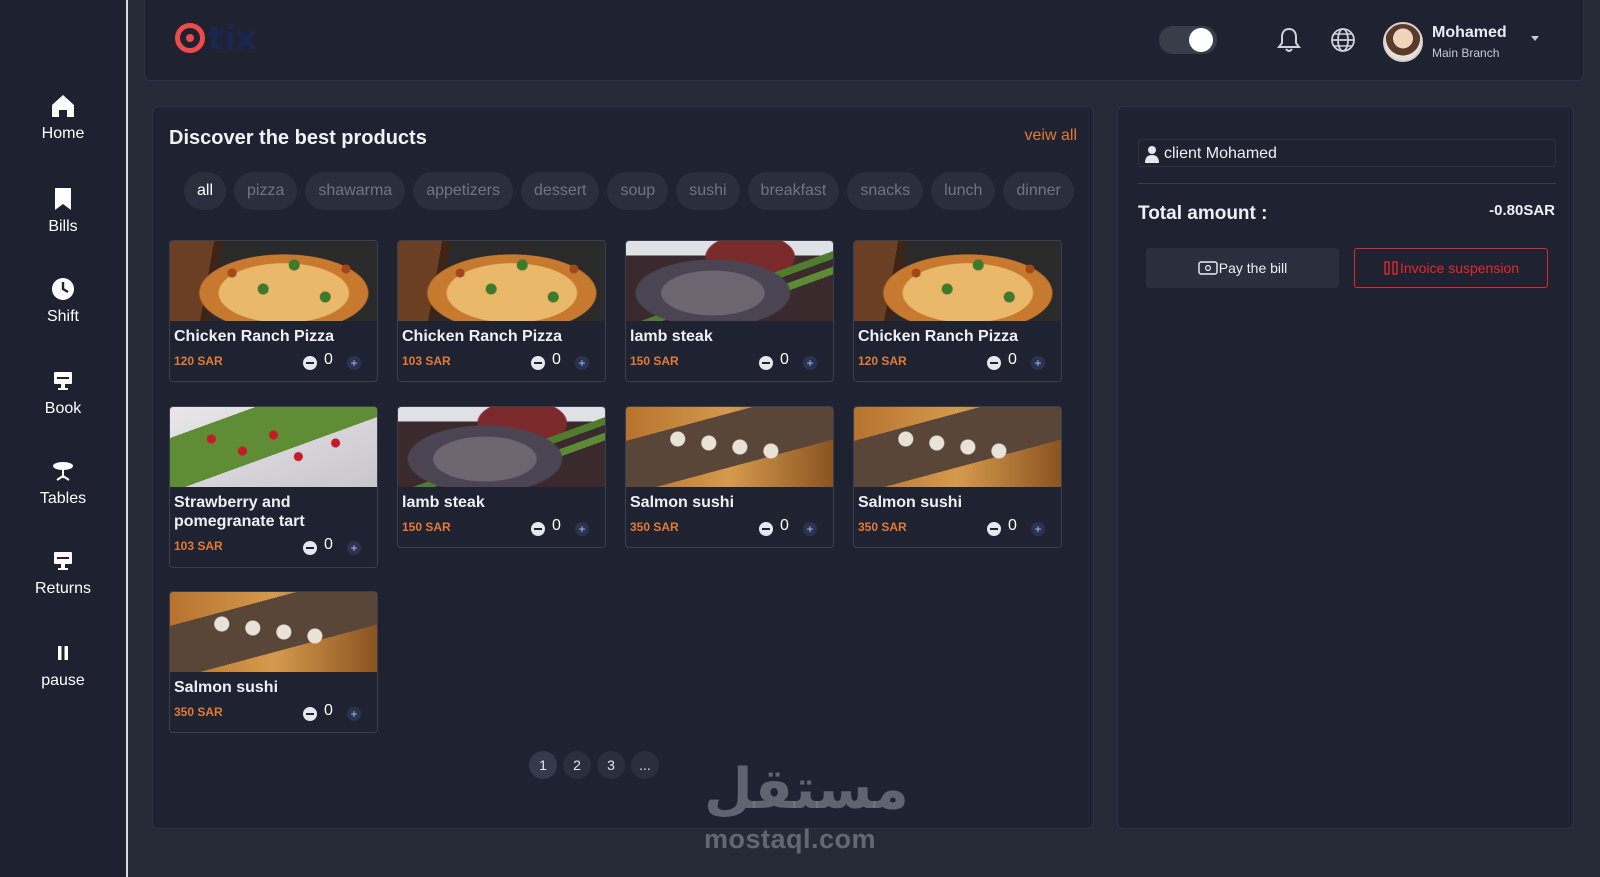 The height and width of the screenshot is (877, 1600). I want to click on product-card: Chicken Ranch Pizza 103 SAR 0 +, so click(501, 311).